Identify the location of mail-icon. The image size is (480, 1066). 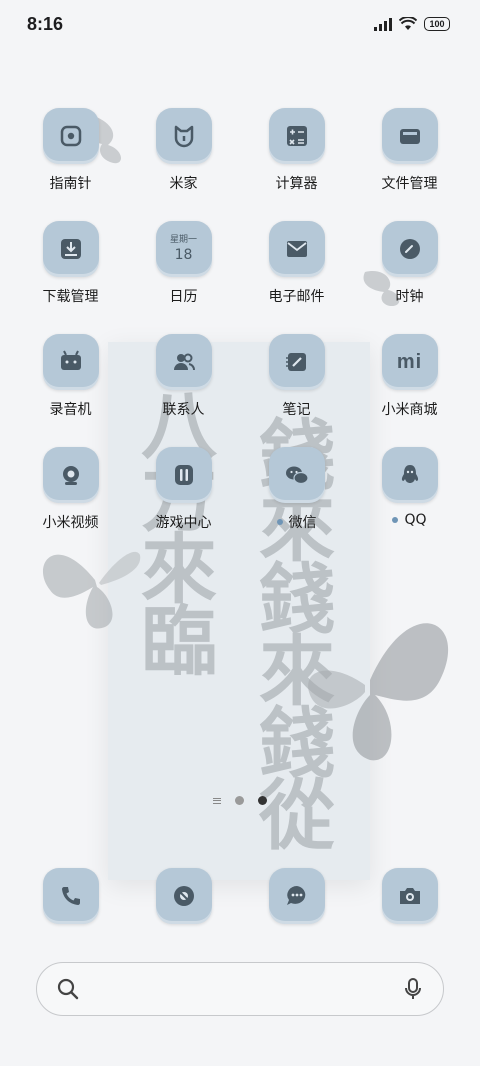
(296, 249).